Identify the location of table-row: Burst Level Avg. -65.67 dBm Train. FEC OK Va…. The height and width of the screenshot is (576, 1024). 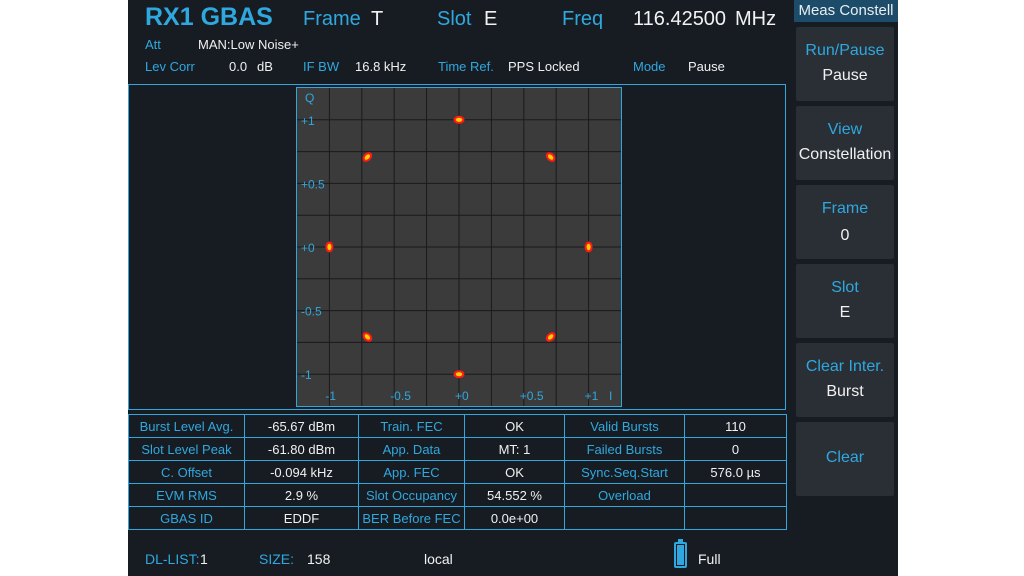
(457, 426).